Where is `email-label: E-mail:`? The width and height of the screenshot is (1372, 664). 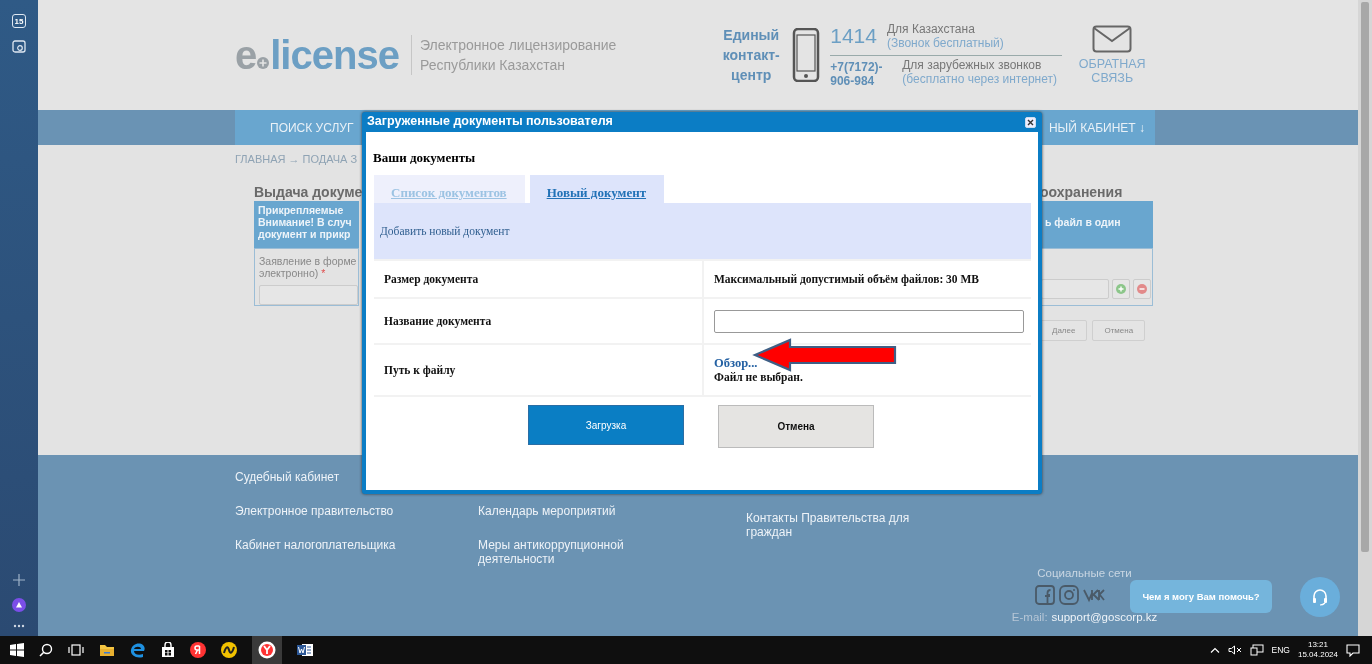 email-label: E-mail: is located at coordinates (1029, 617).